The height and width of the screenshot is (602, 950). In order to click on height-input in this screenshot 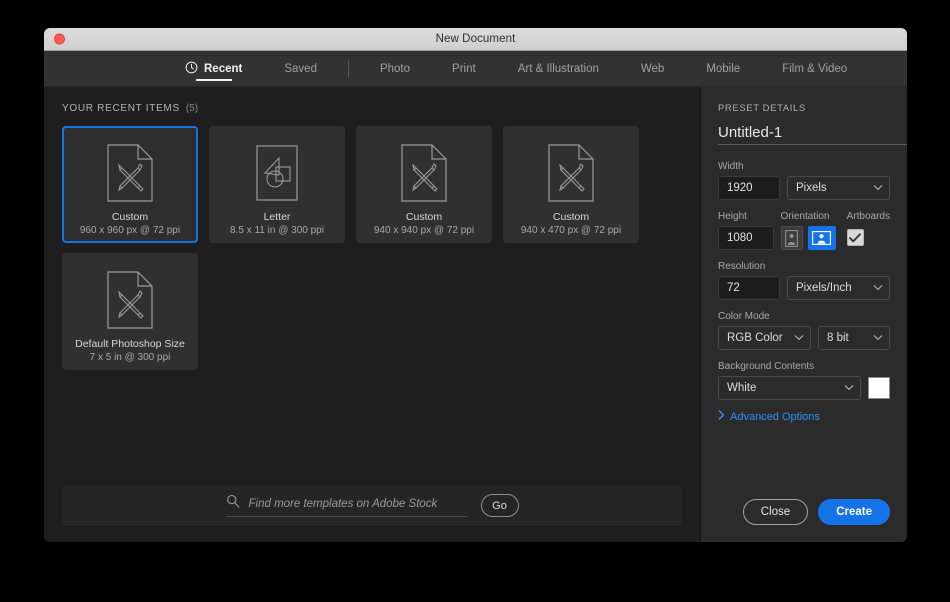, I will do `click(746, 238)`.